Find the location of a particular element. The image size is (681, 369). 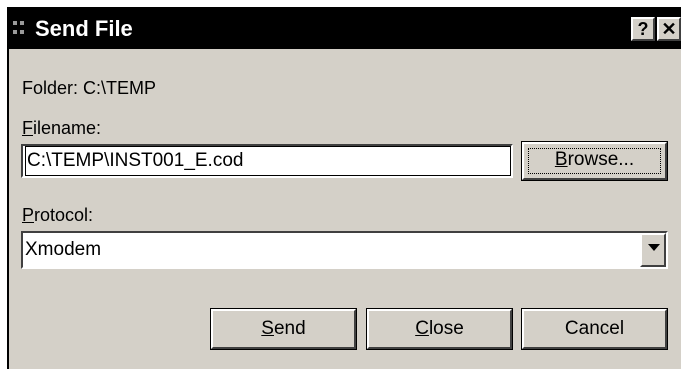

close-label-mnemonic: C is located at coordinates (422, 328).